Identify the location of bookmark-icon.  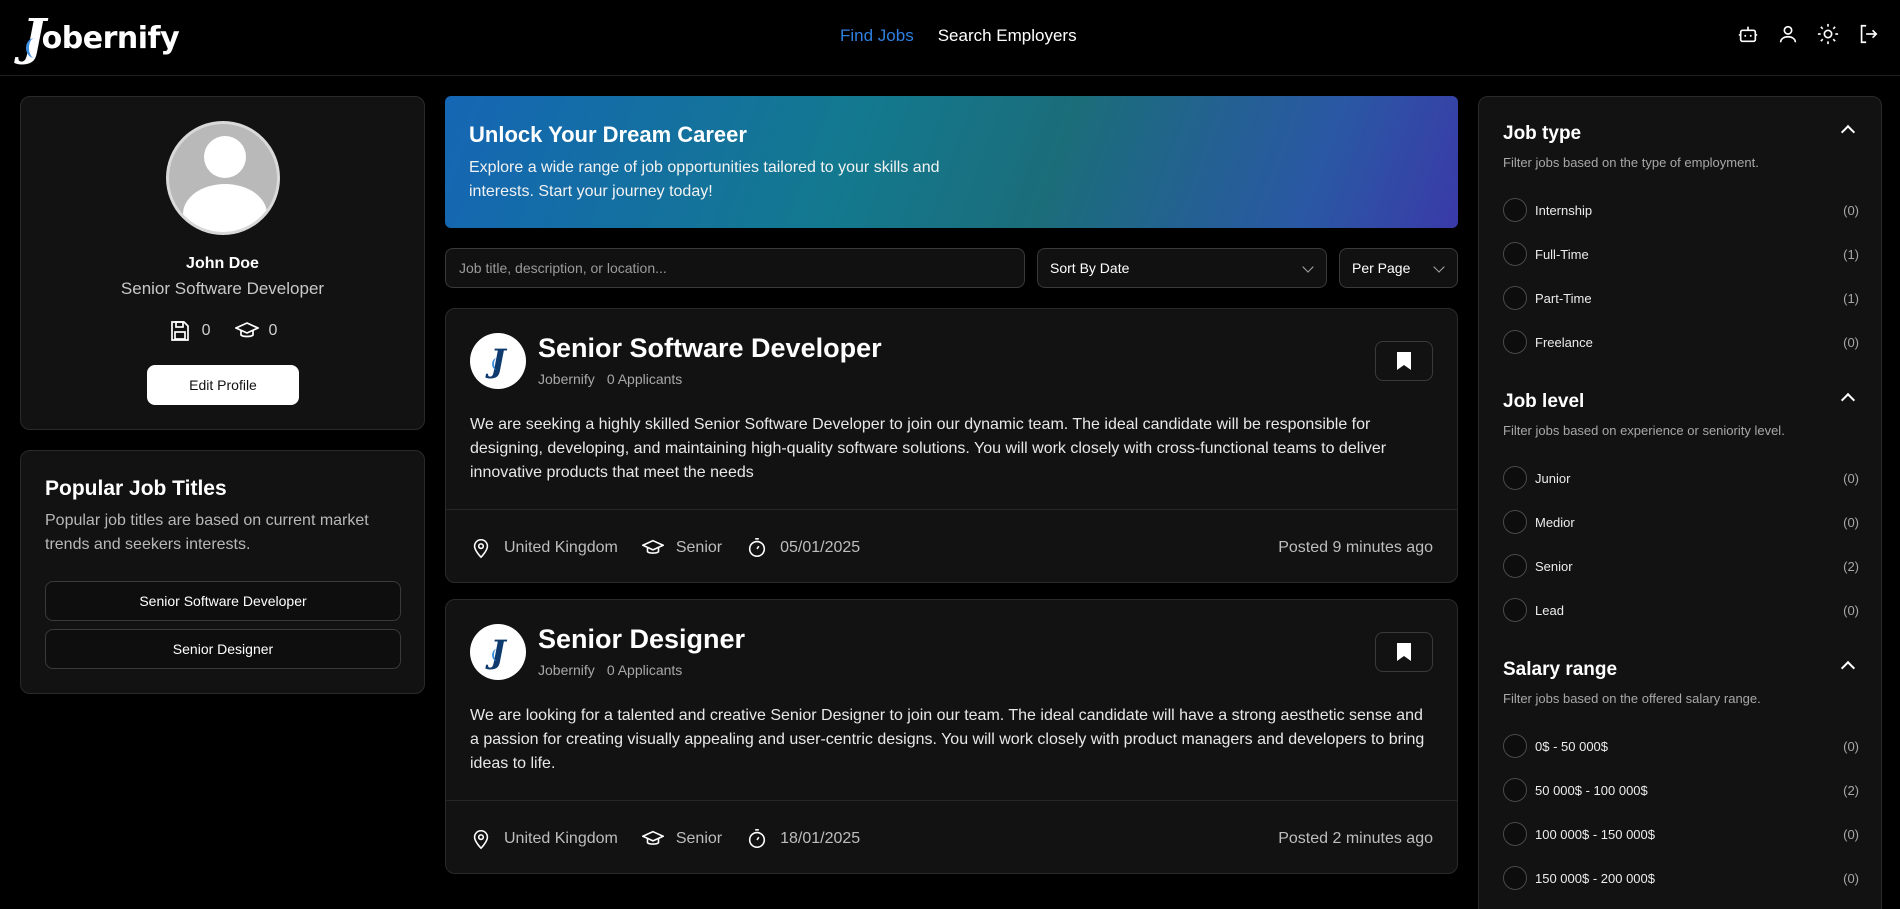
(1404, 652).